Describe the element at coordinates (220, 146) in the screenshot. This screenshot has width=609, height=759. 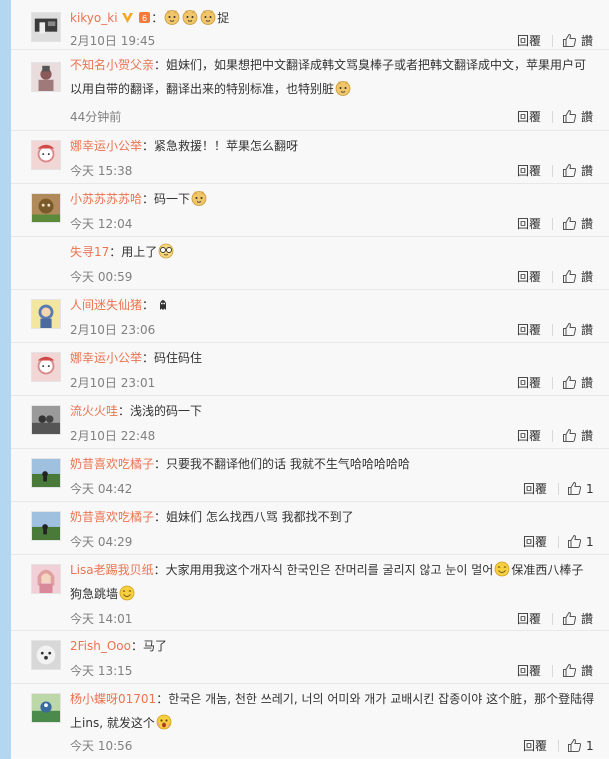
I see `comment-text: ：紧急救援！！苹果怎么翻呀` at that location.